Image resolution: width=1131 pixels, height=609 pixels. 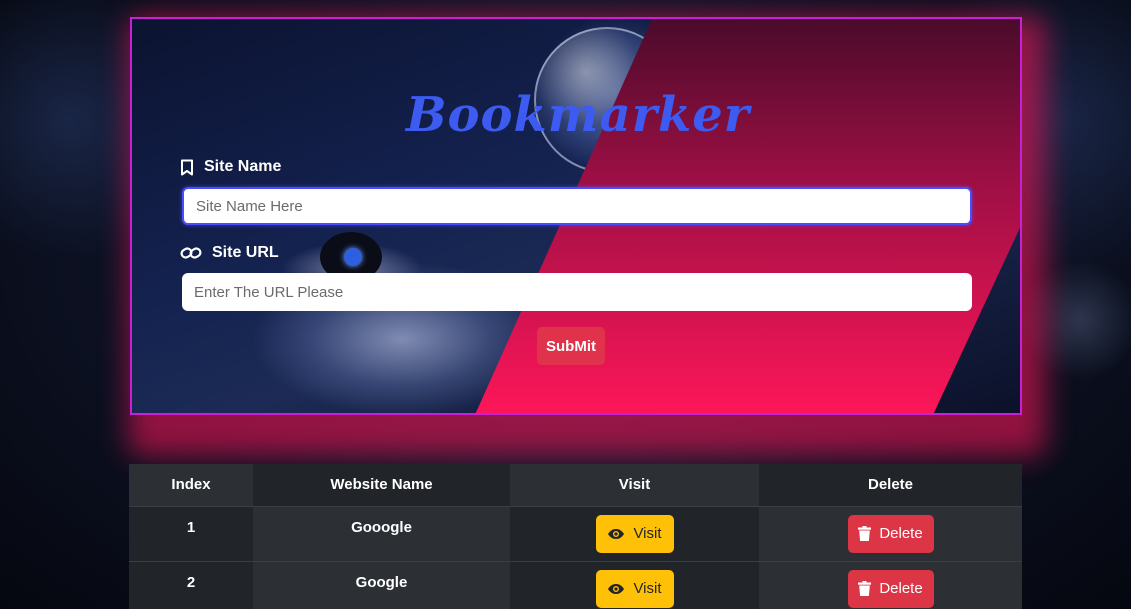 I want to click on site-url-label-text: Site URL, so click(x=245, y=252).